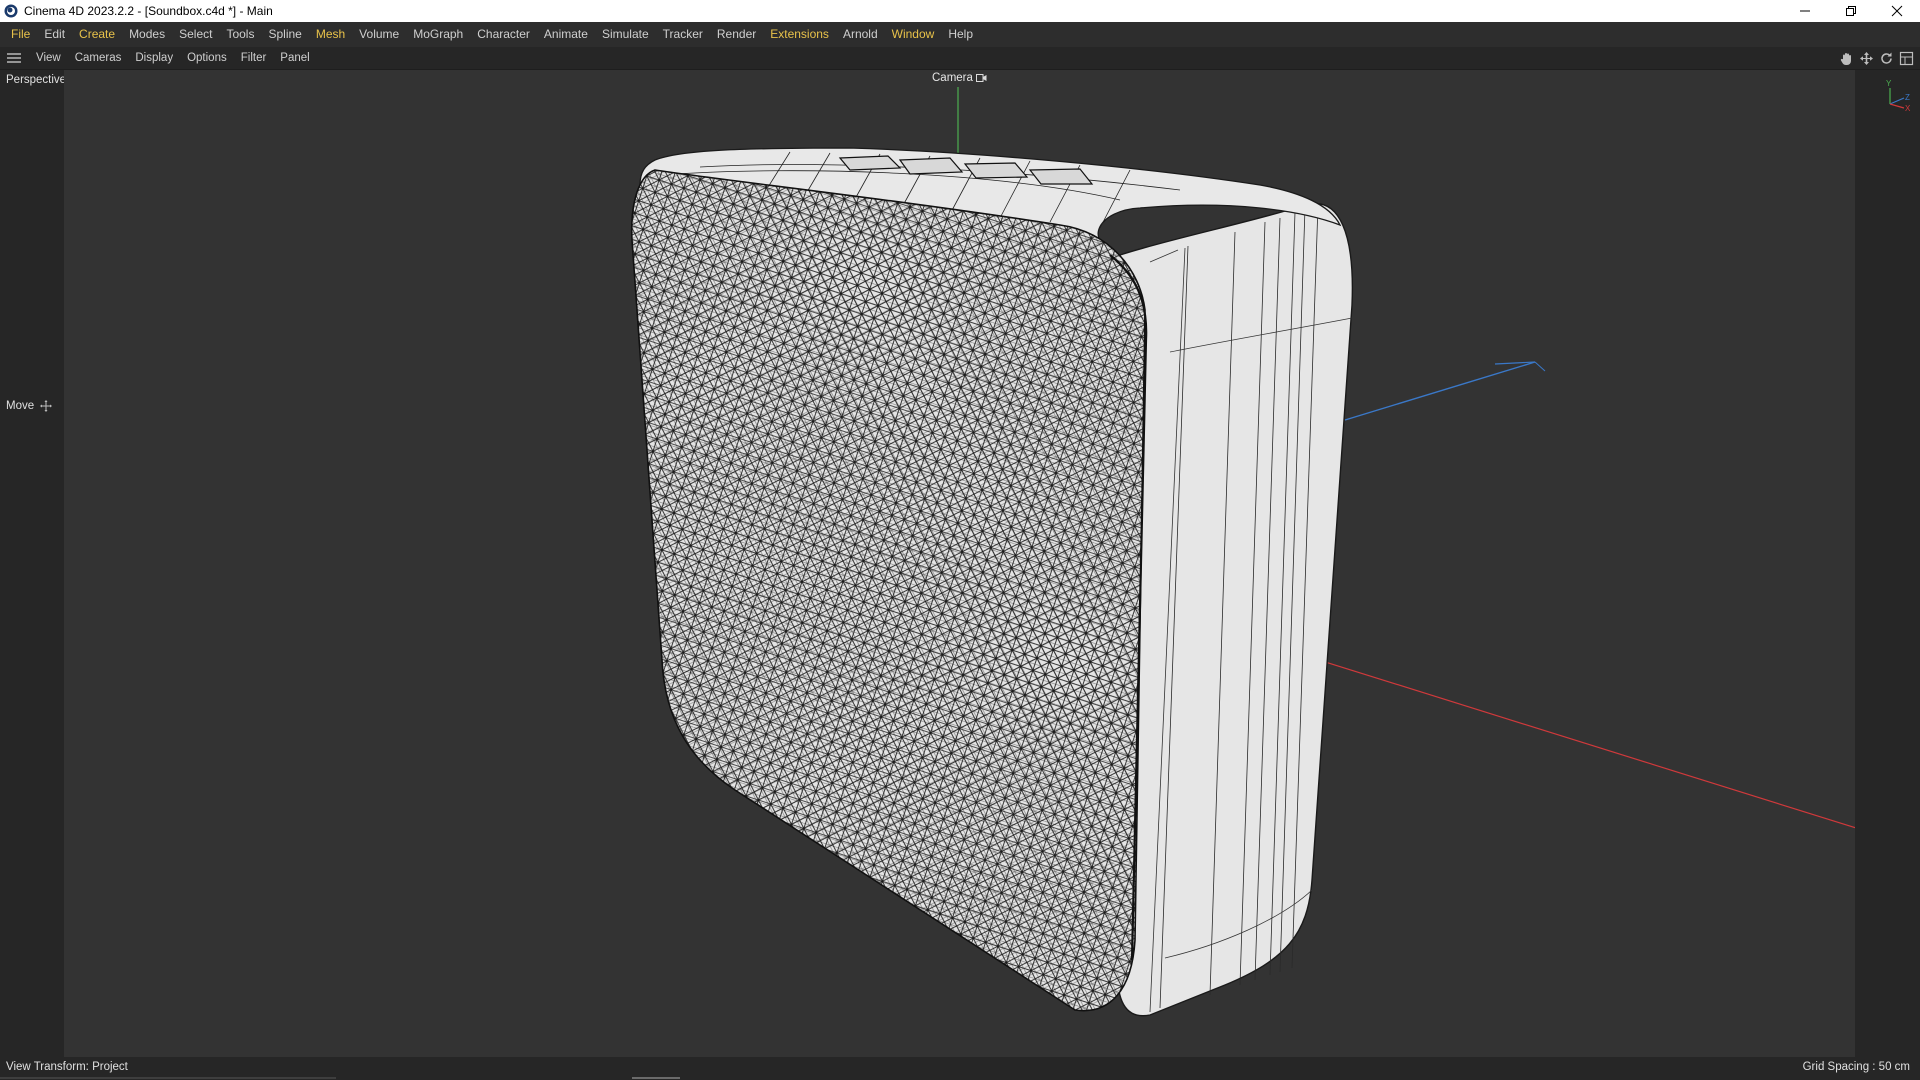 This screenshot has width=1920, height=1080. What do you see at coordinates (1908, 108) in the screenshot?
I see `gizmo-x-label: X` at bounding box center [1908, 108].